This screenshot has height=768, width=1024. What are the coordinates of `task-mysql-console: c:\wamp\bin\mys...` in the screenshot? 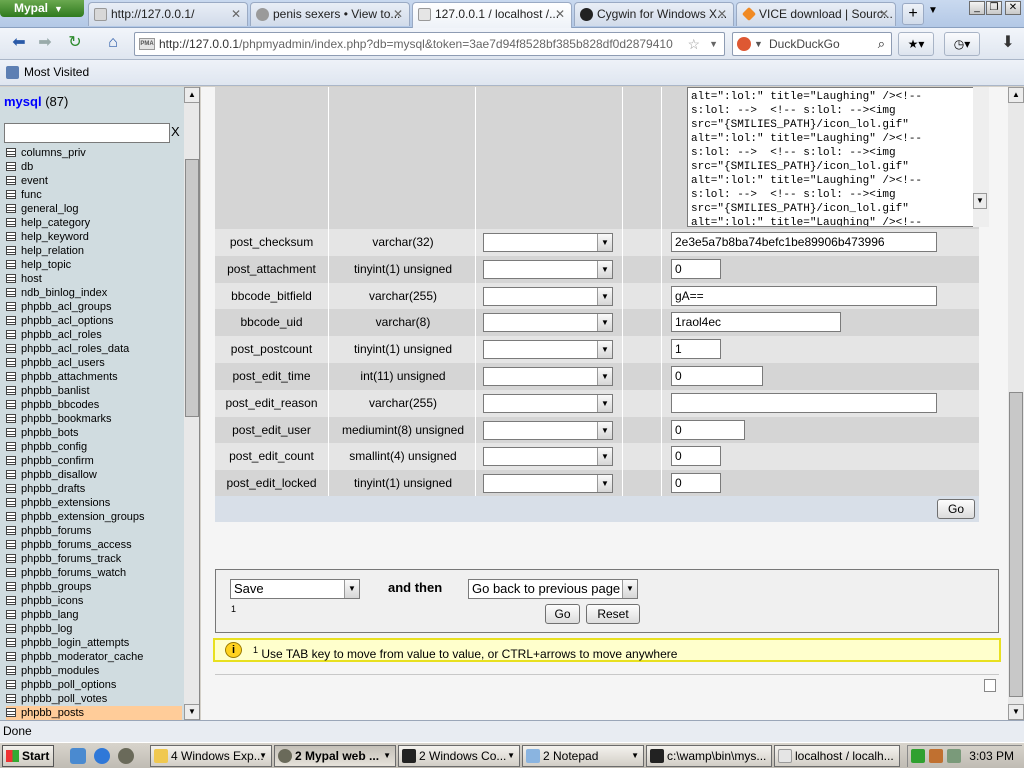 It's located at (709, 756).